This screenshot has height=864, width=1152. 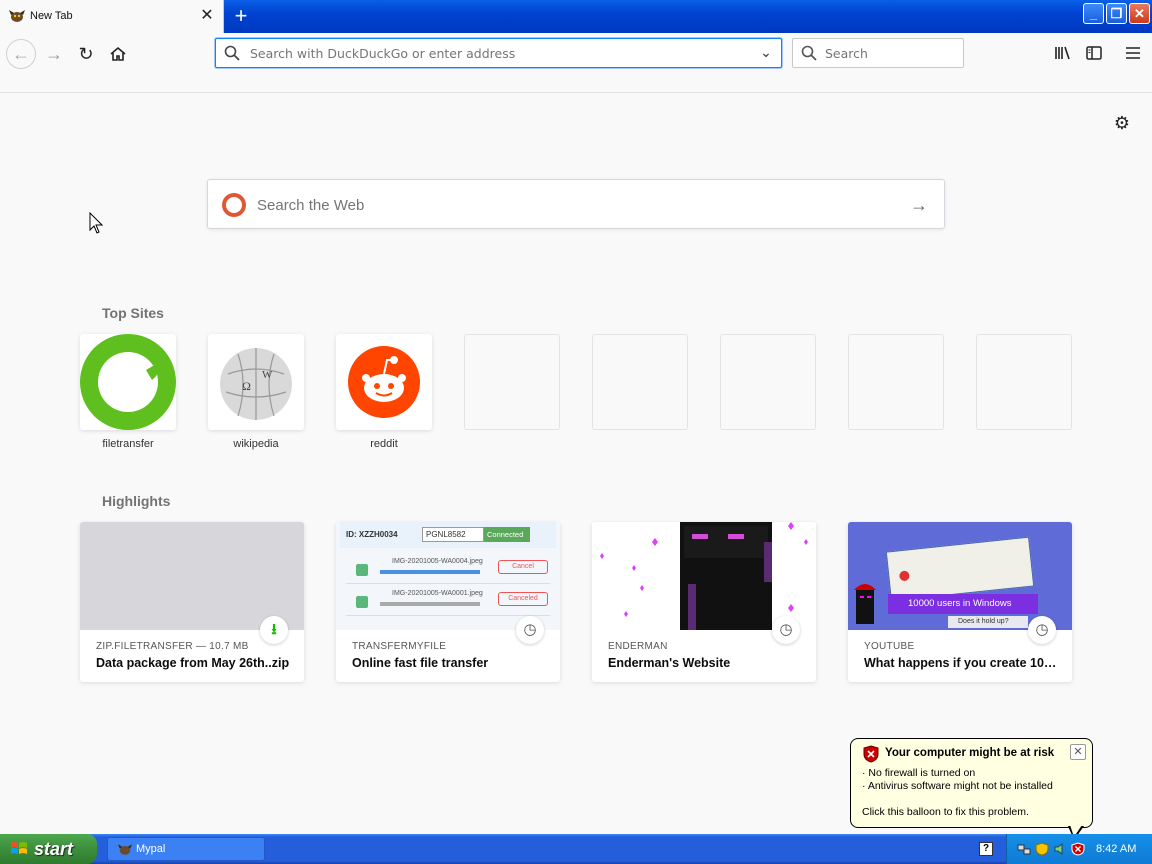 I want to click on highlight-title: Enderman's Website, so click(x=669, y=663).